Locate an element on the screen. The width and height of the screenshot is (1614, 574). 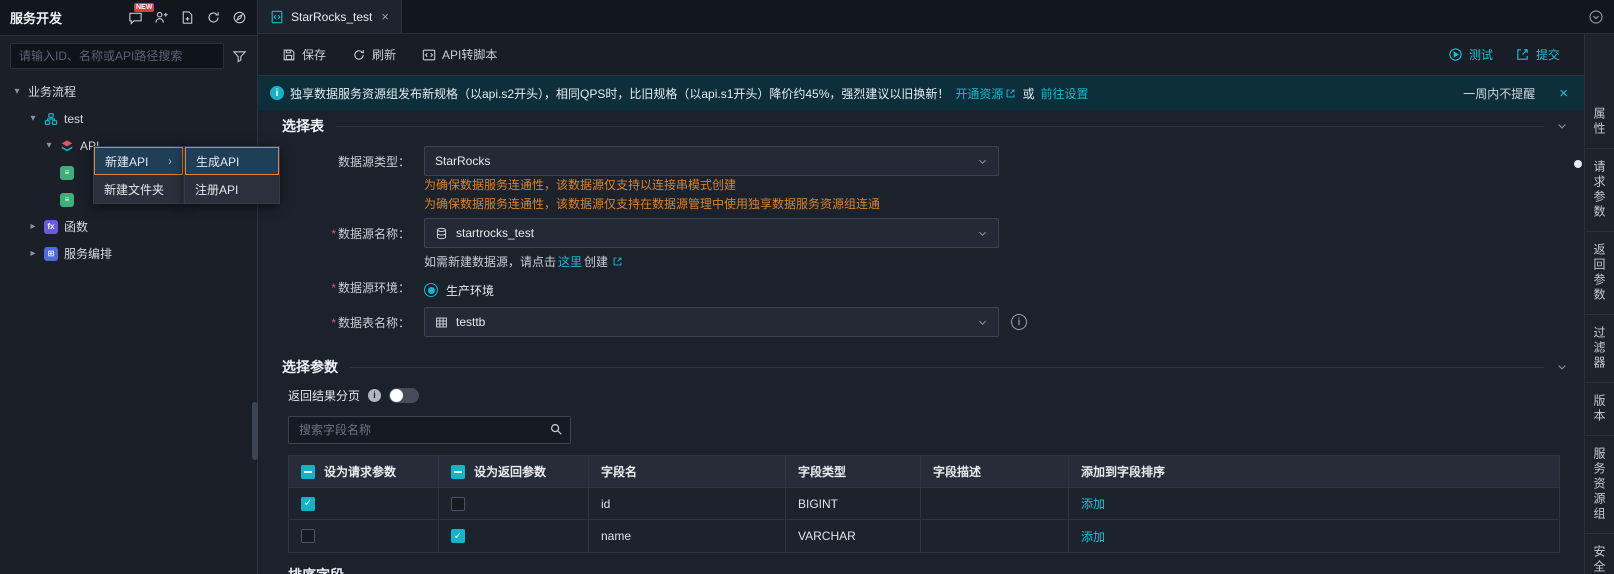
response-checkbox is located at coordinates (458, 503).